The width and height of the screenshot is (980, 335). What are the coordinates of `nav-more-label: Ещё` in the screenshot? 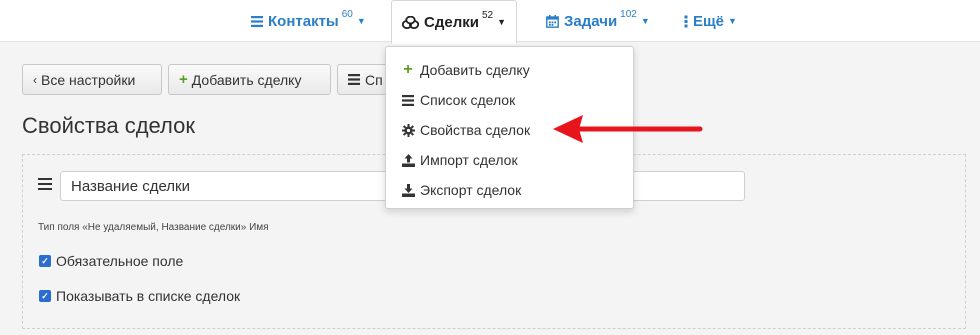 It's located at (709, 21).